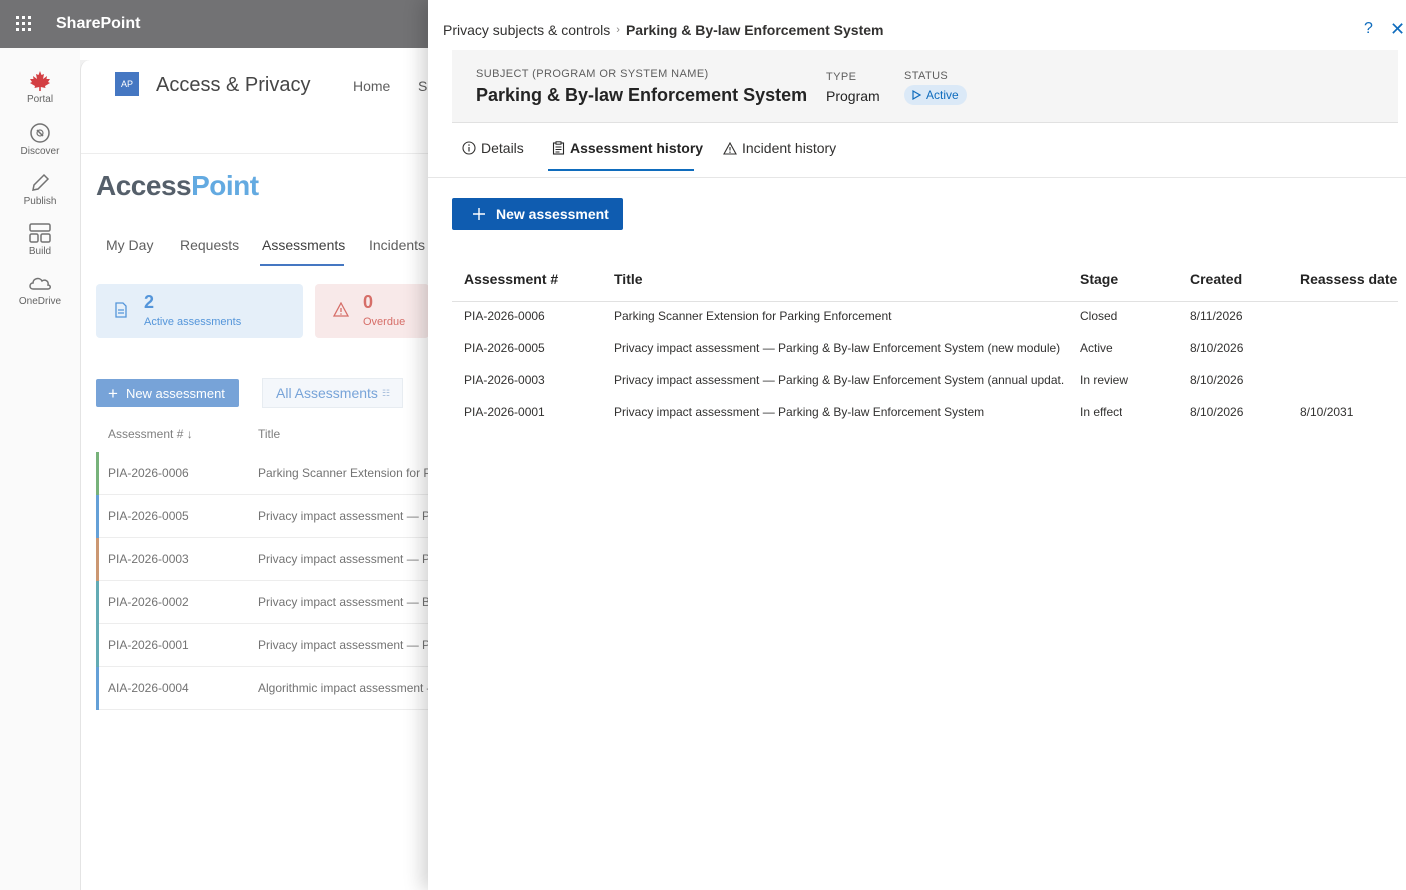  I want to click on row-id: PIA-2026-0005, so click(148, 516).